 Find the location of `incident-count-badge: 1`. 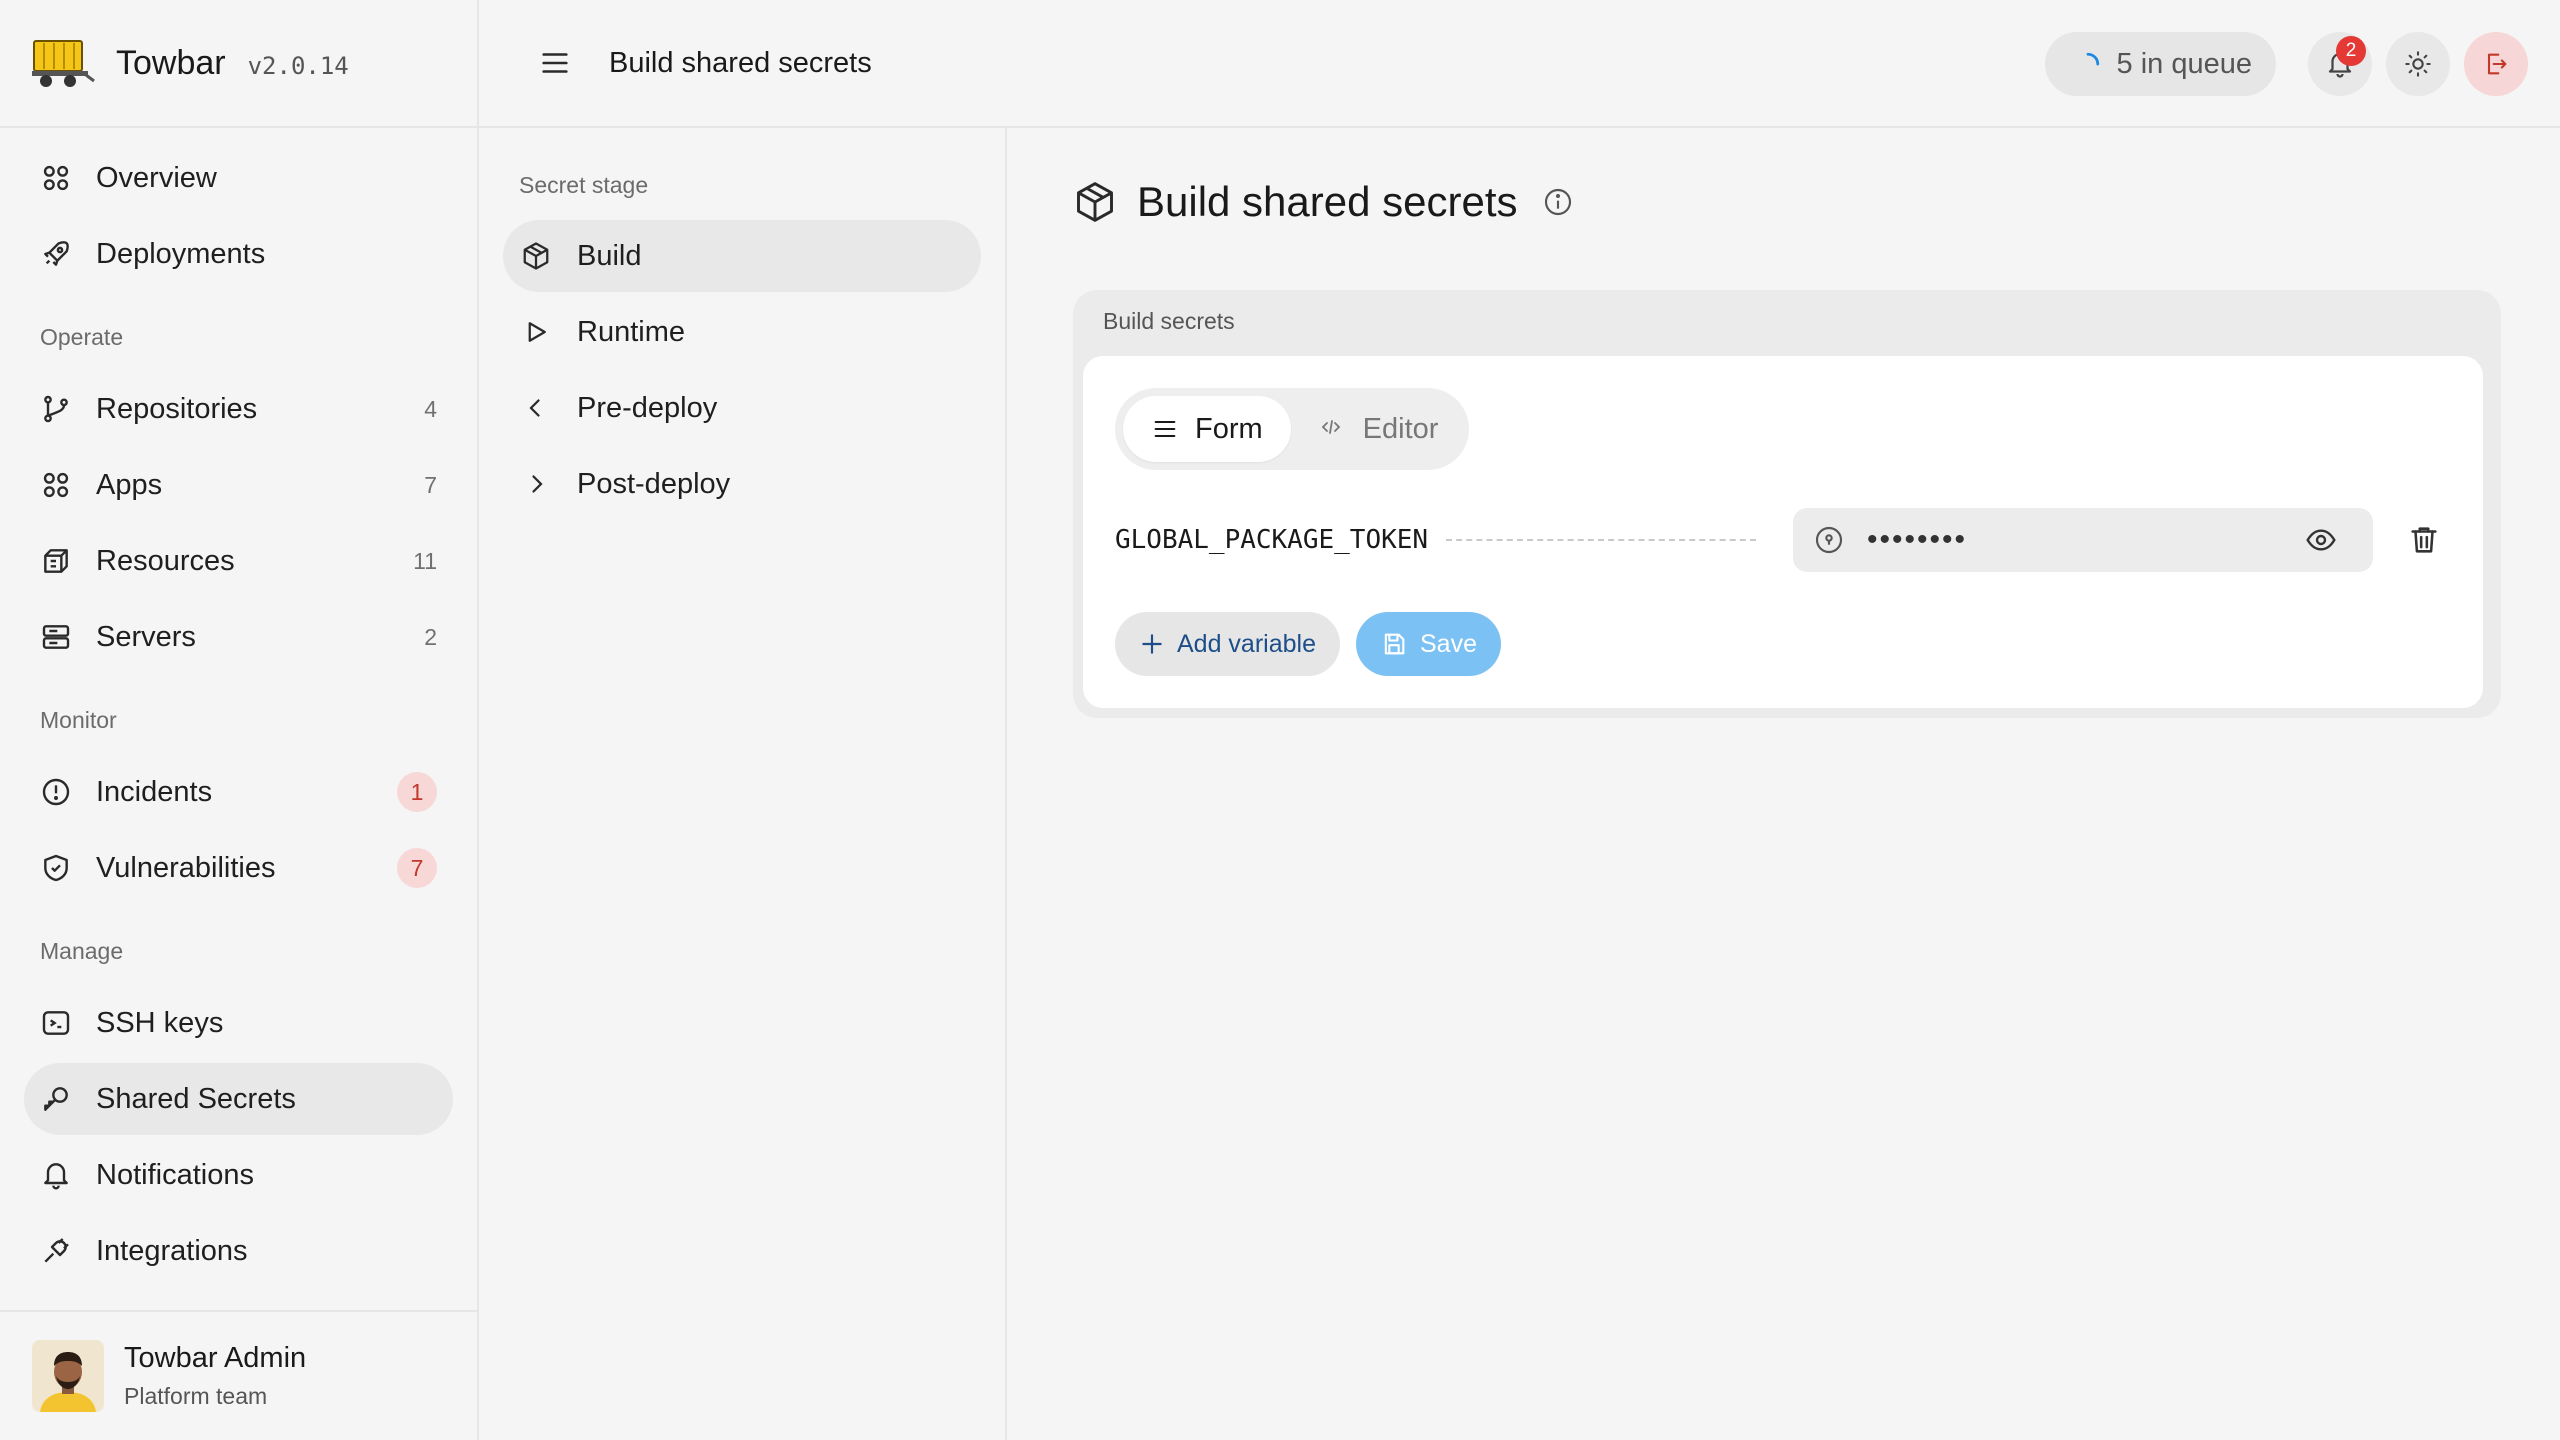

incident-count-badge: 1 is located at coordinates (417, 792).